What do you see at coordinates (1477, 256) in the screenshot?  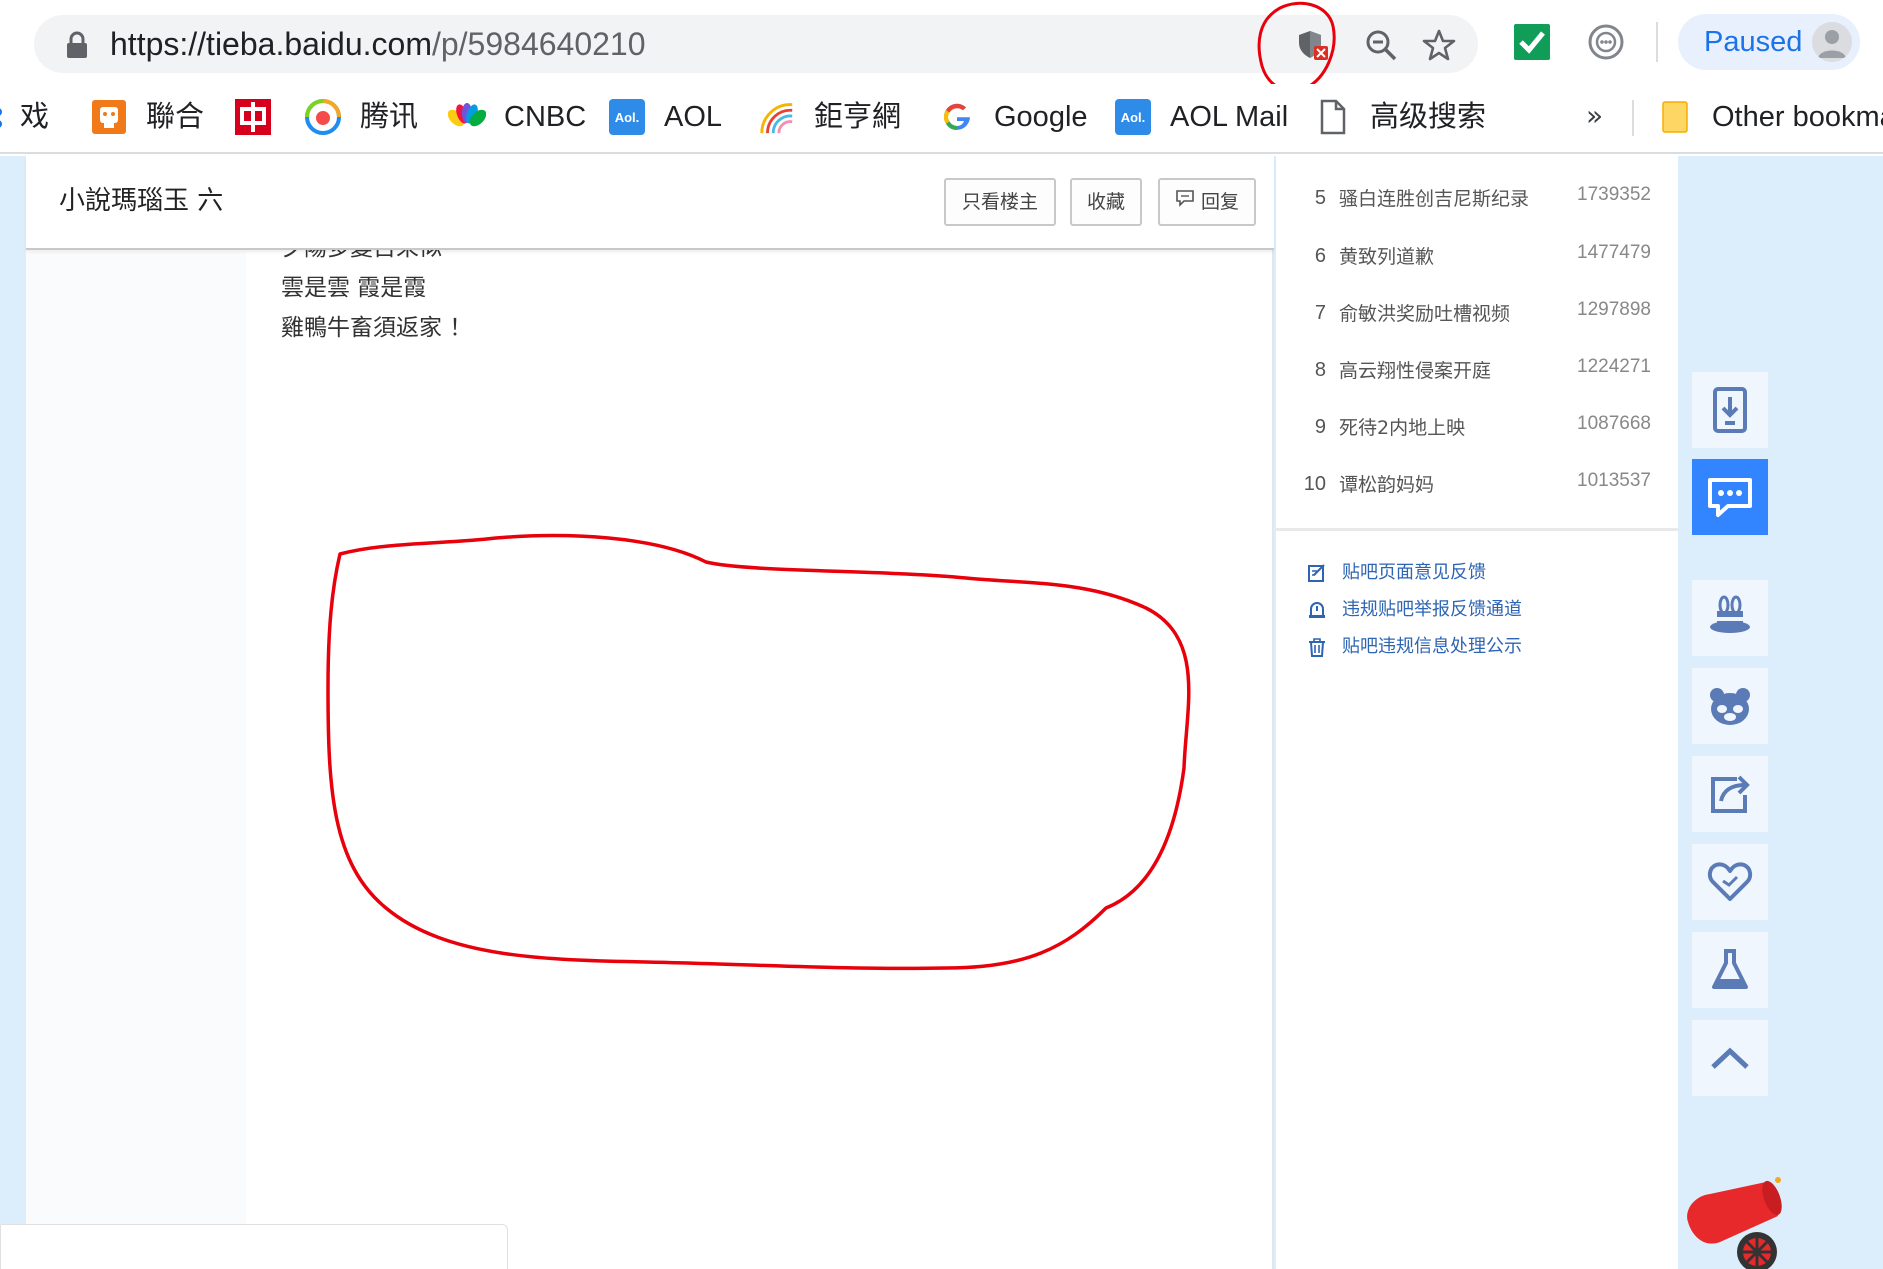 I see `hot-topic-row: 6 黄致列道歉 1477479` at bounding box center [1477, 256].